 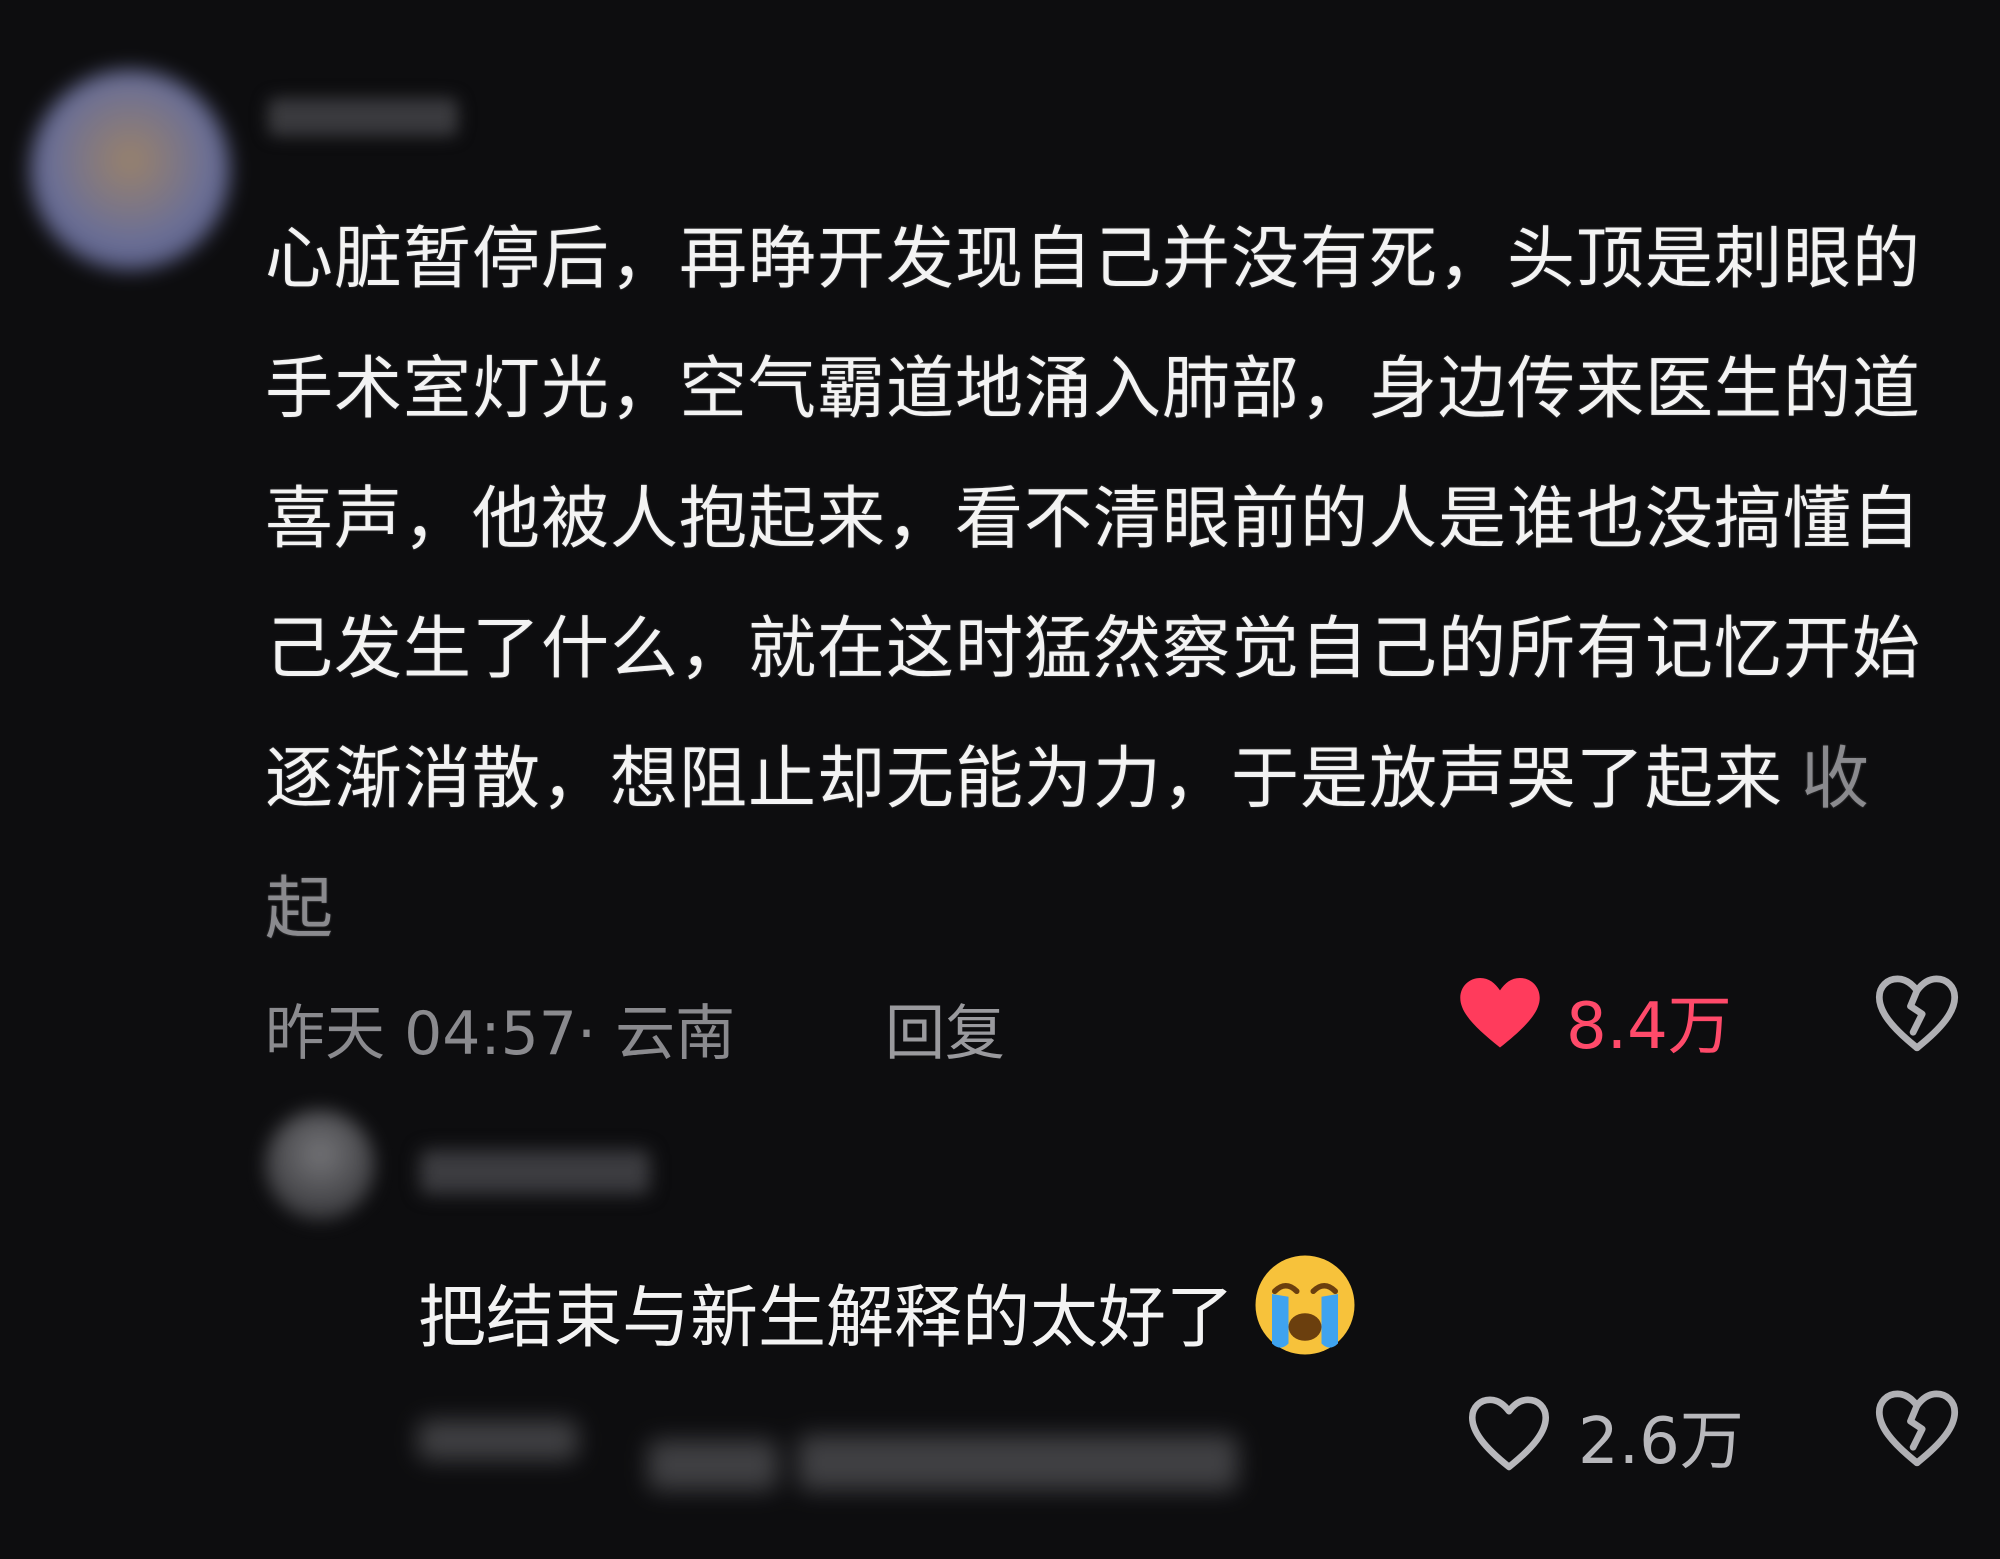 What do you see at coordinates (130, 170) in the screenshot?
I see `avatar` at bounding box center [130, 170].